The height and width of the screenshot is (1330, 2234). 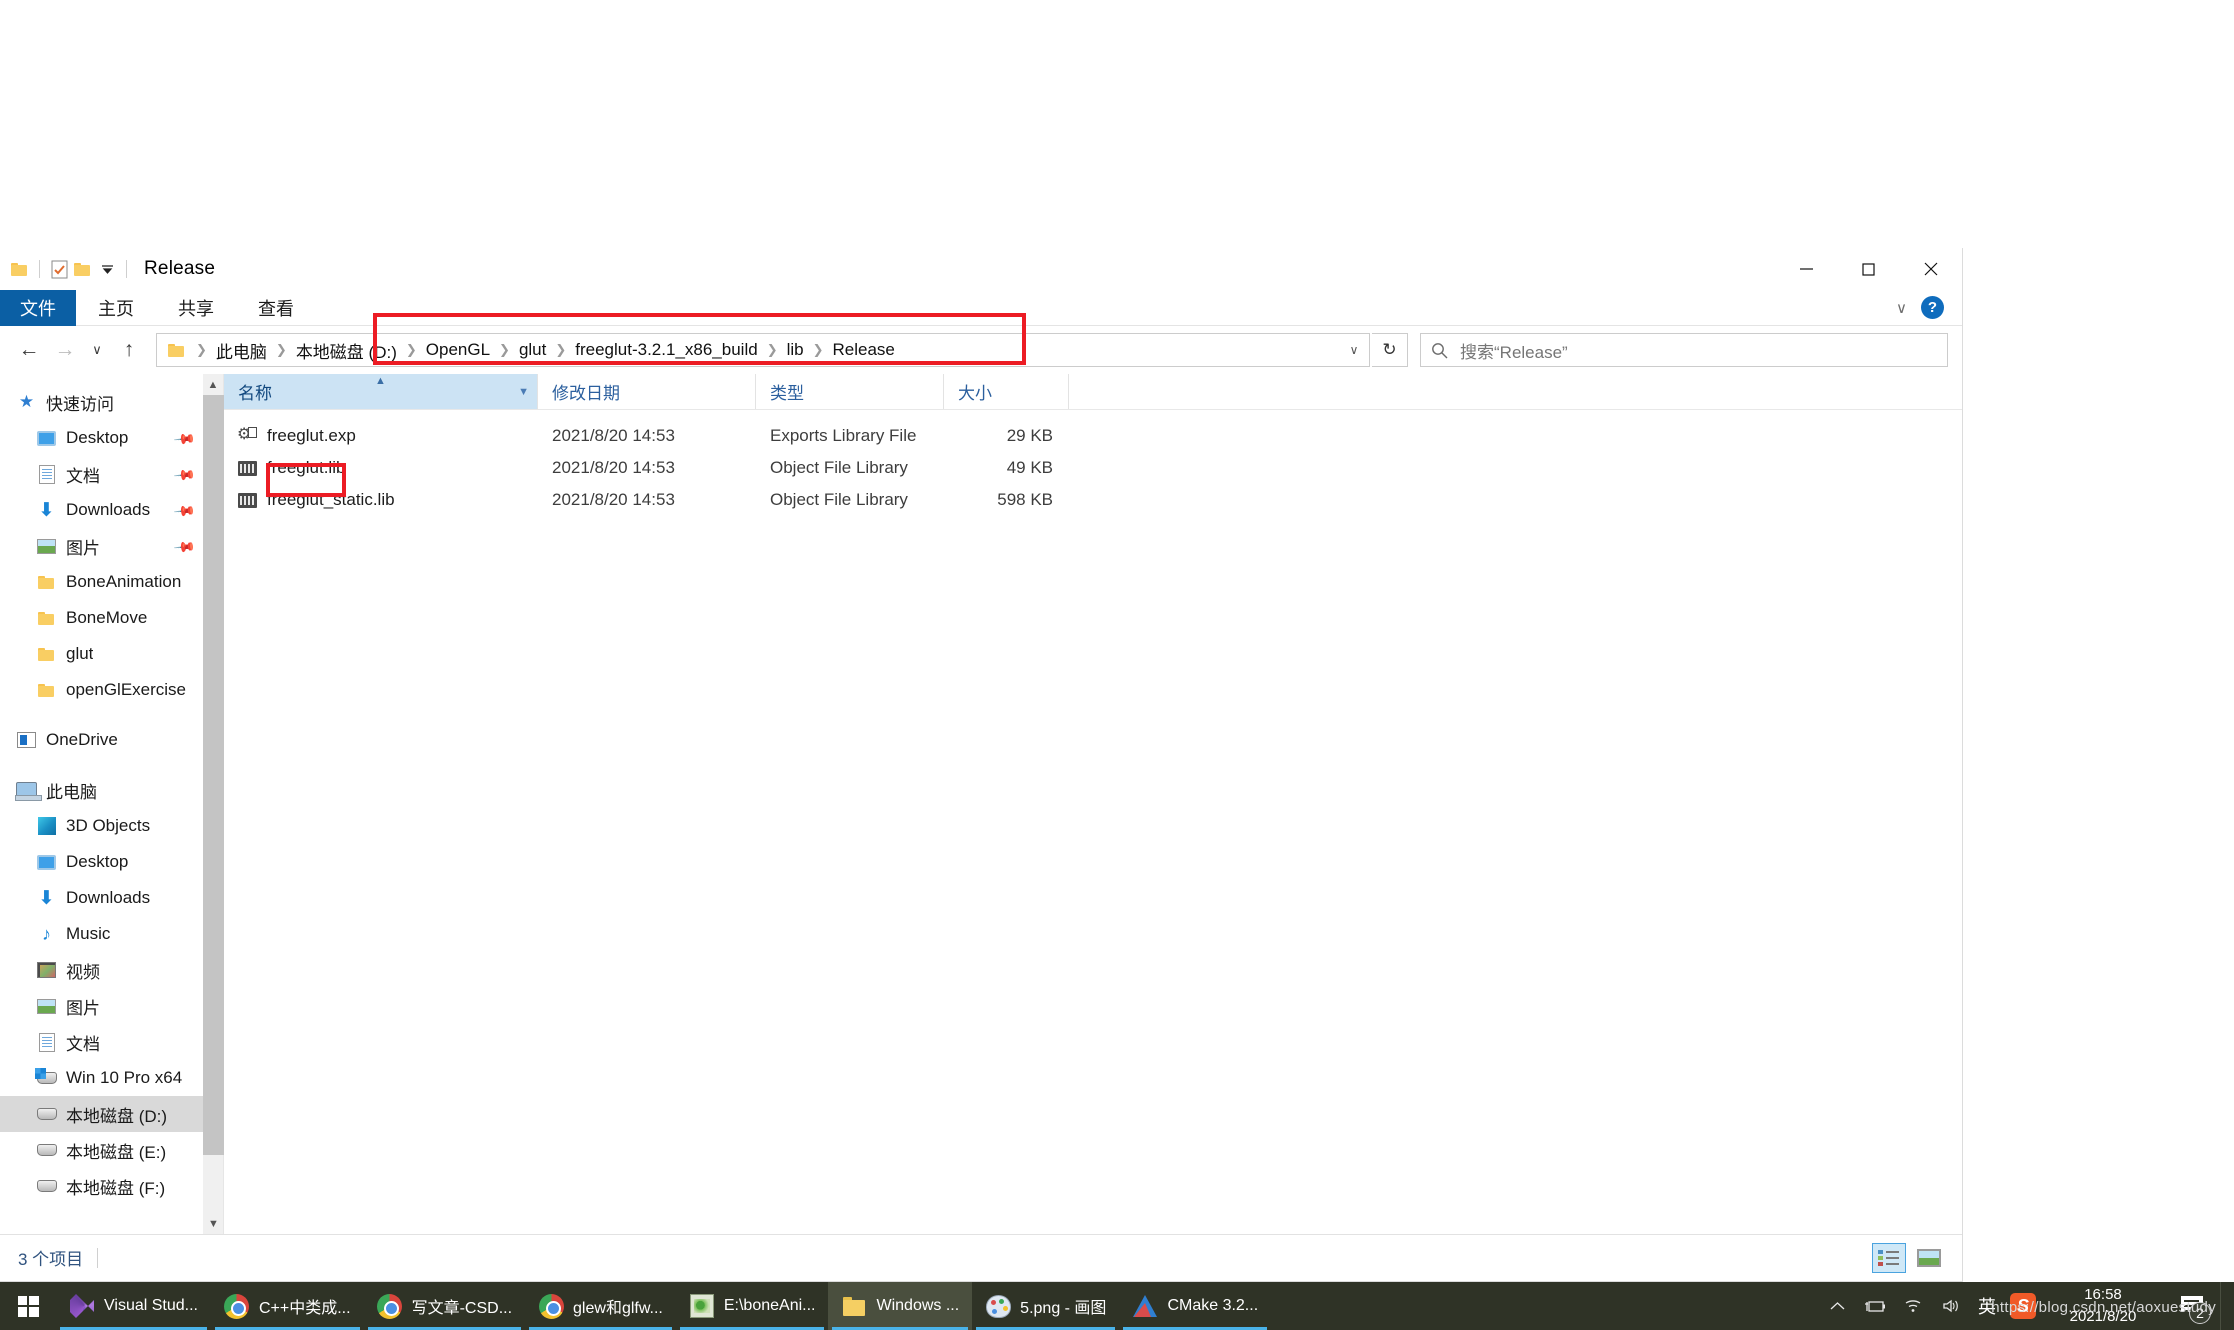 I want to click on scroll-down-icon: ▼, so click(x=213, y=1223).